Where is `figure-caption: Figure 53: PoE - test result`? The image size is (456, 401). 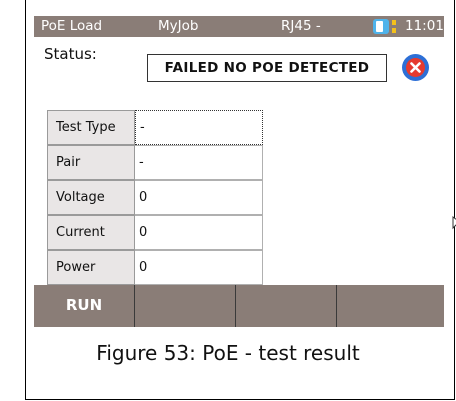 figure-caption: Figure 53: PoE - test result is located at coordinates (228, 353).